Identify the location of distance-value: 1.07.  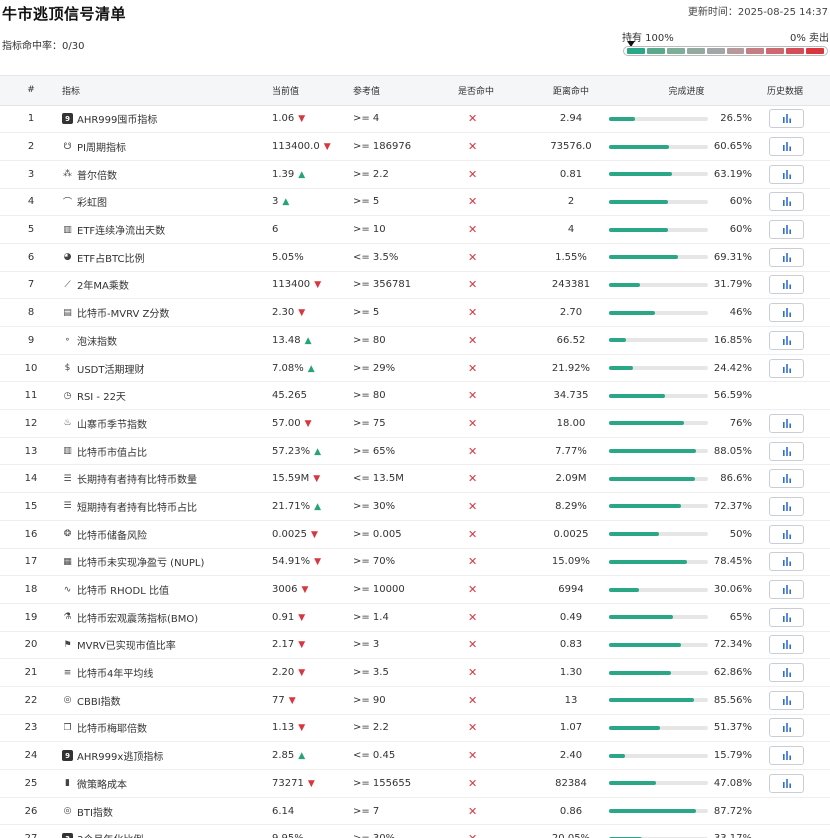
(571, 728).